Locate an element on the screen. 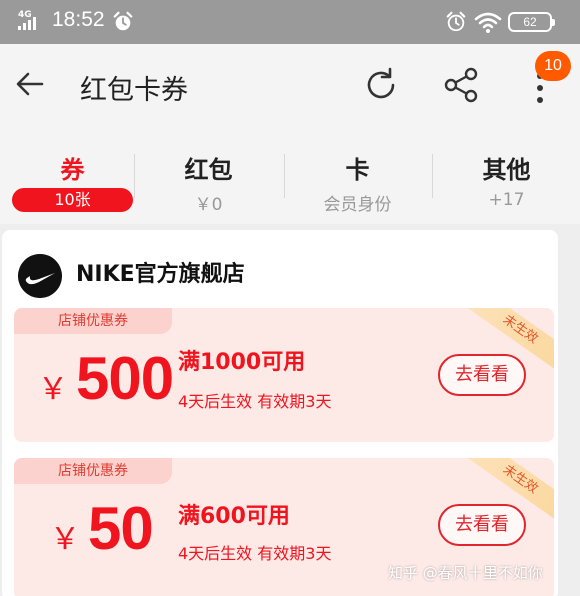 The image size is (580, 596). nav-bar: 红包卡券 10 is located at coordinates (290, 84).